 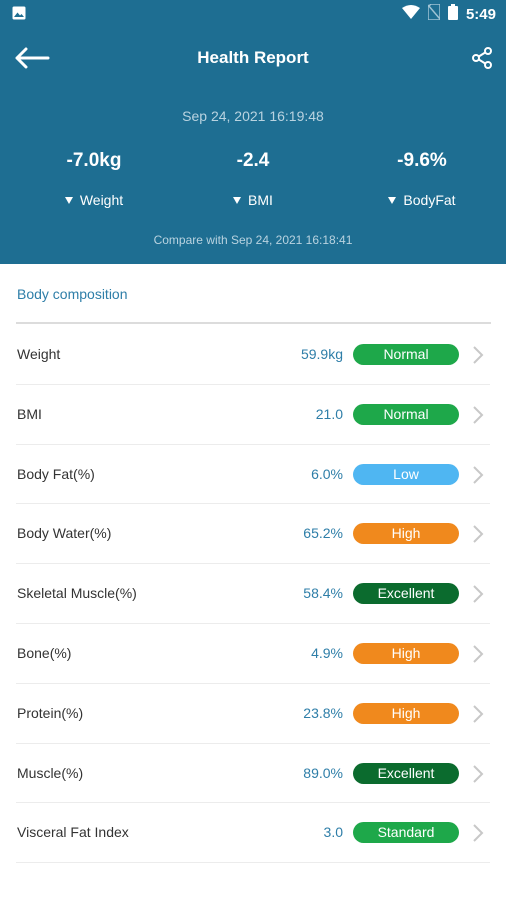 What do you see at coordinates (77, 593) in the screenshot?
I see `row-label: Skeletal Muscle(%)` at bounding box center [77, 593].